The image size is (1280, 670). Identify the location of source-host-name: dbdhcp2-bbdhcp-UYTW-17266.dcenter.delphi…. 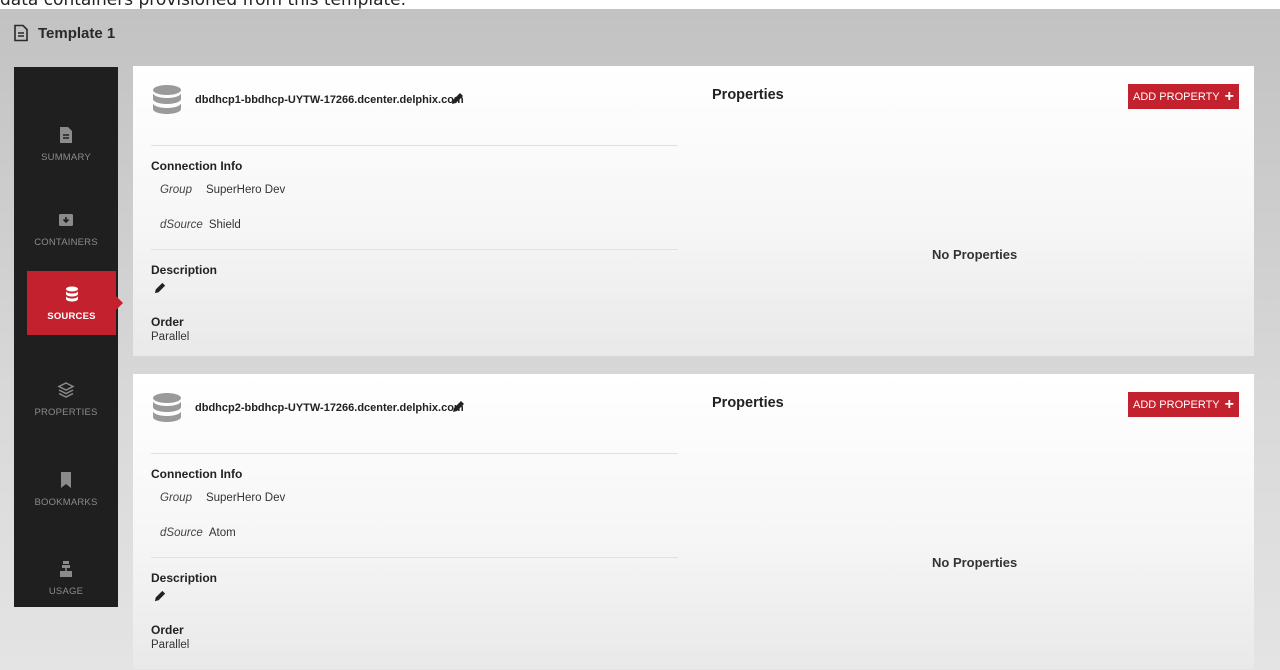
(329, 408).